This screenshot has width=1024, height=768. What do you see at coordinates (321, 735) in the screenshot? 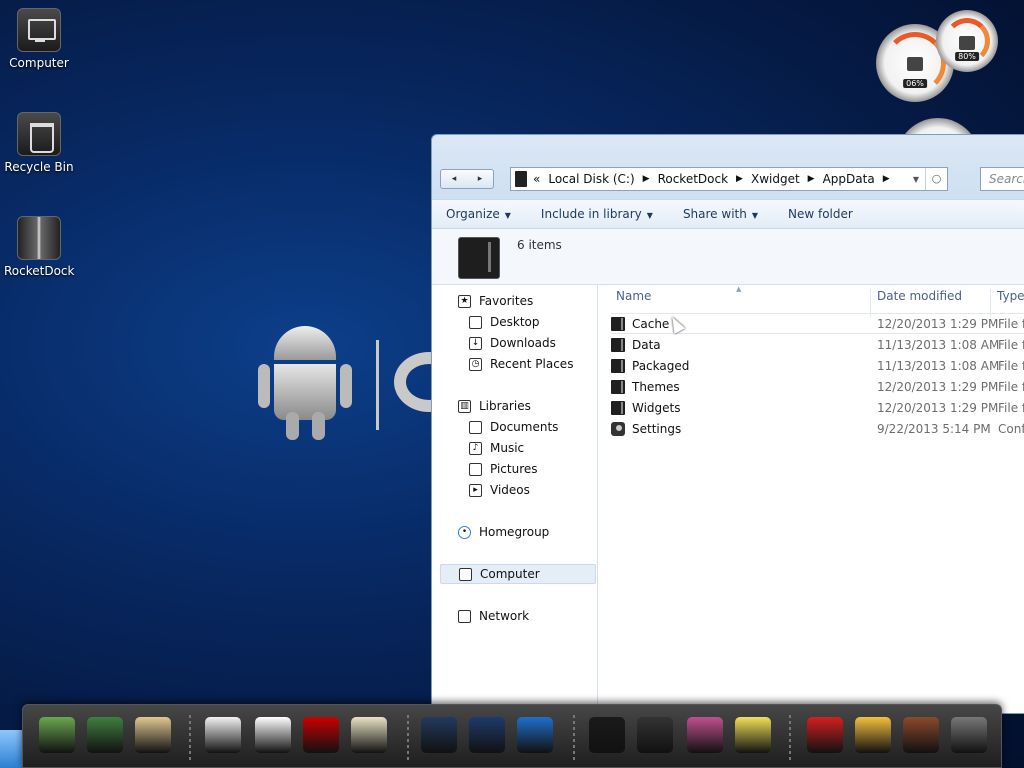
I see `youtube-icon` at bounding box center [321, 735].